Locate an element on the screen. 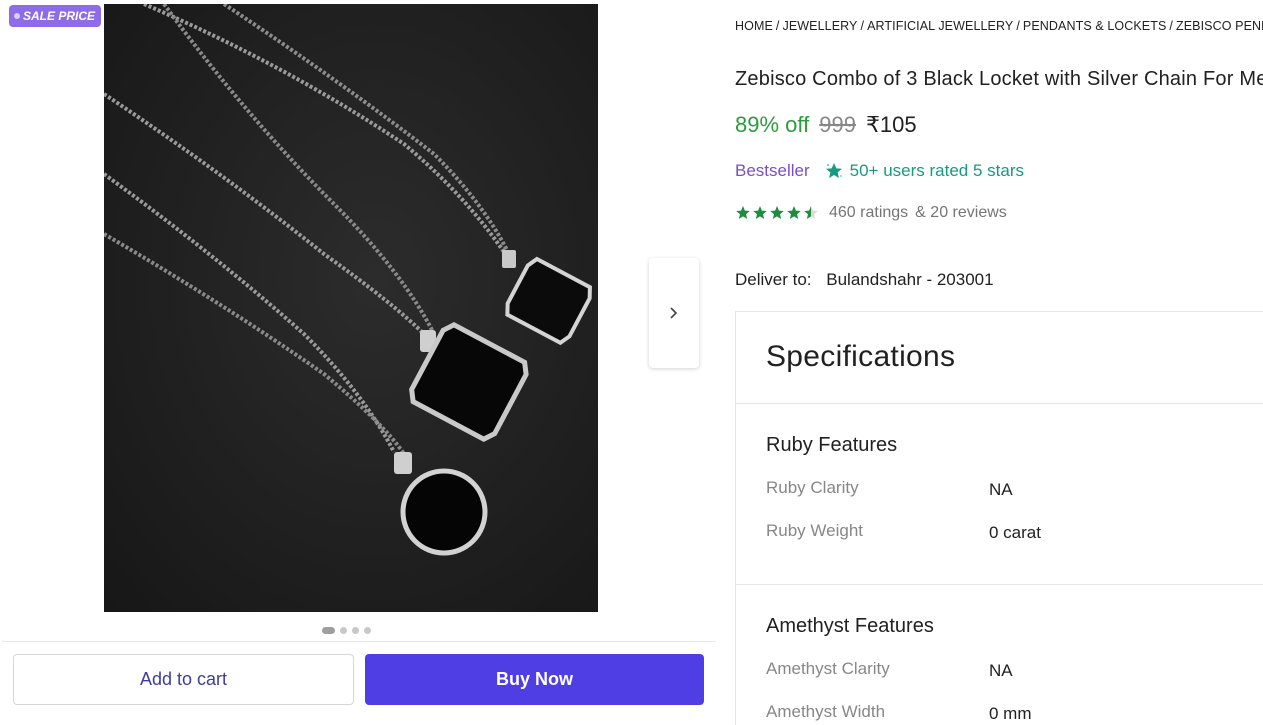 Image resolution: width=1263 pixels, height=725 pixels. badges-row: Bestseller 50+ users rated 5 stars is located at coordinates (879, 171).